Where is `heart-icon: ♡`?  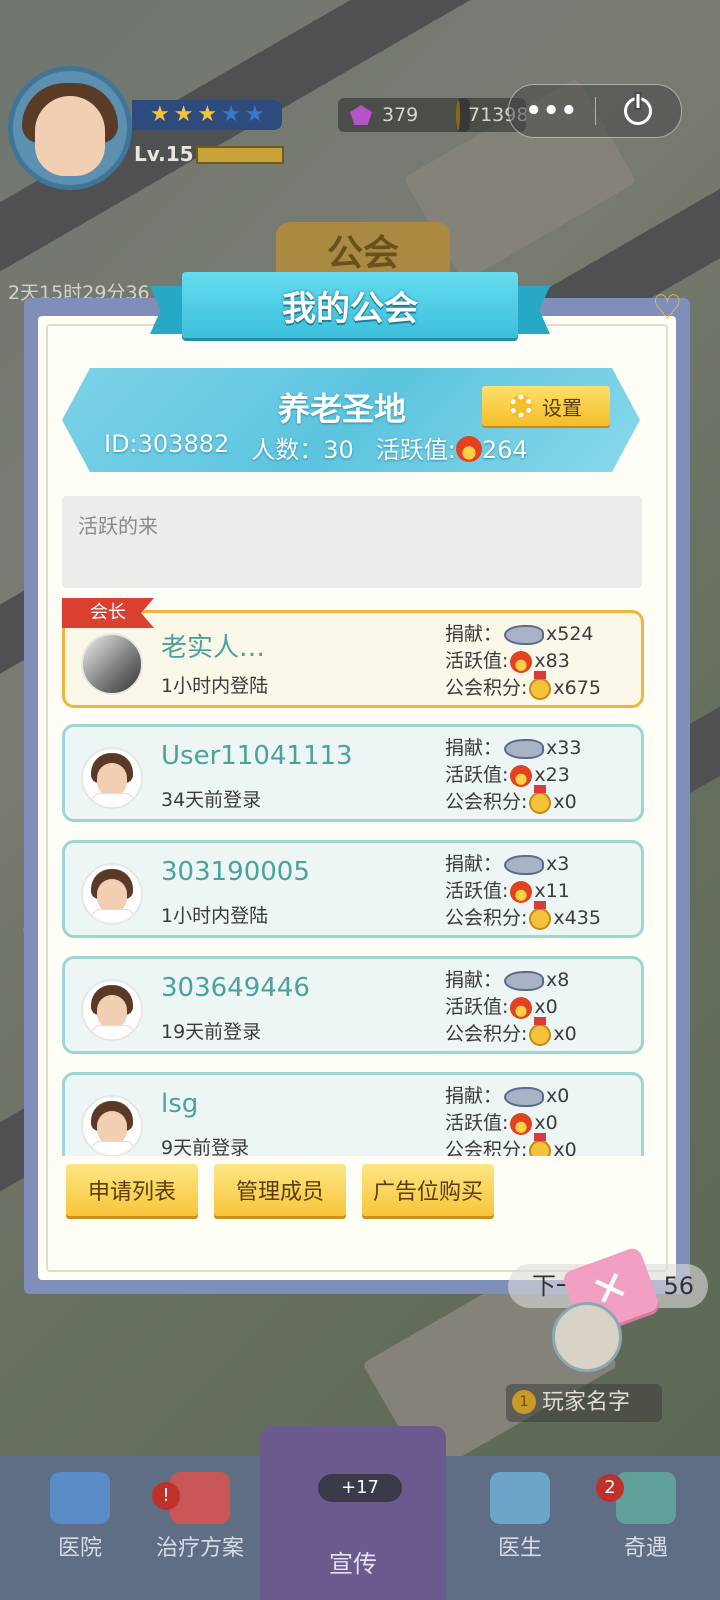
heart-icon: ♡ is located at coordinates (667, 308).